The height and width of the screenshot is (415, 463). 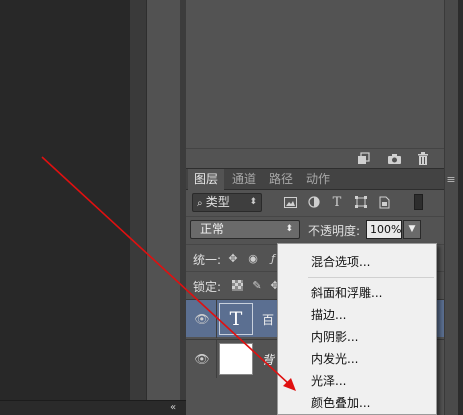 What do you see at coordinates (207, 260) in the screenshot?
I see `unify-label: 统一:` at bounding box center [207, 260].